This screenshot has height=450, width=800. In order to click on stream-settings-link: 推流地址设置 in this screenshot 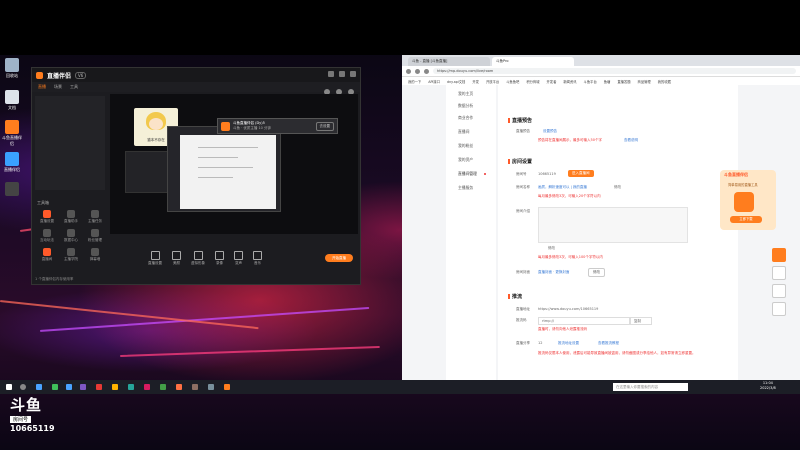, I will do `click(568, 343)`.